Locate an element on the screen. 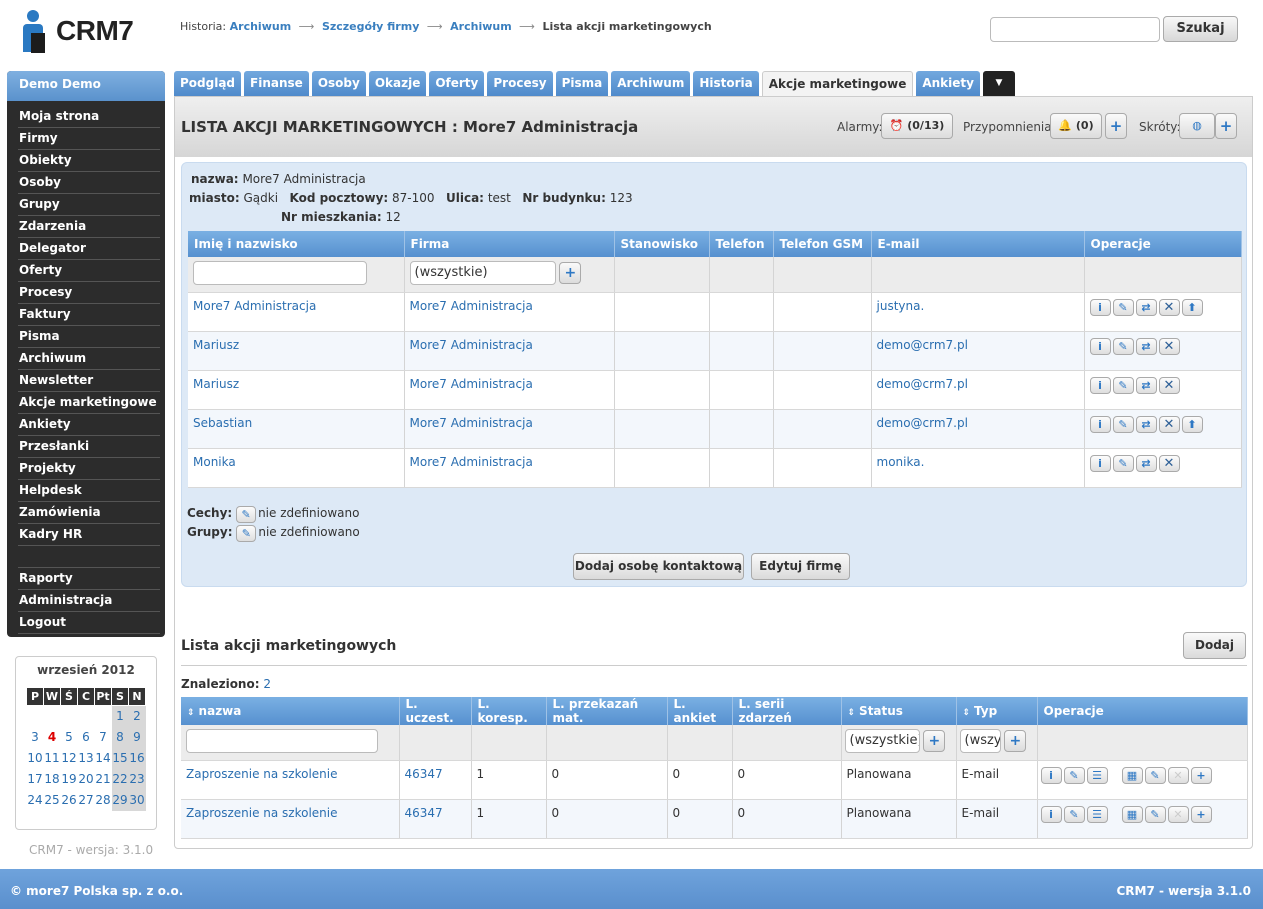  calendar-day: 12 is located at coordinates (69, 758).